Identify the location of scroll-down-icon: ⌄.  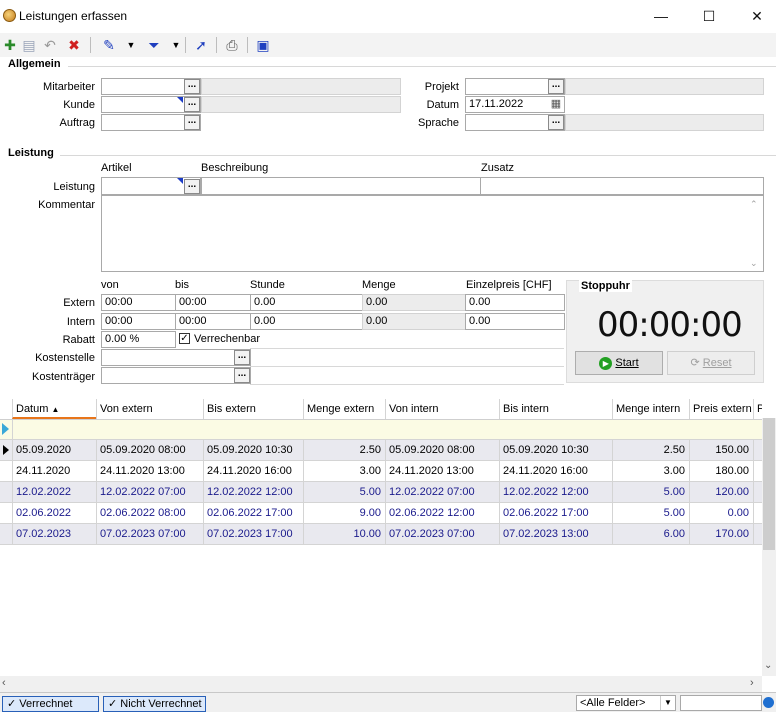
(754, 263).